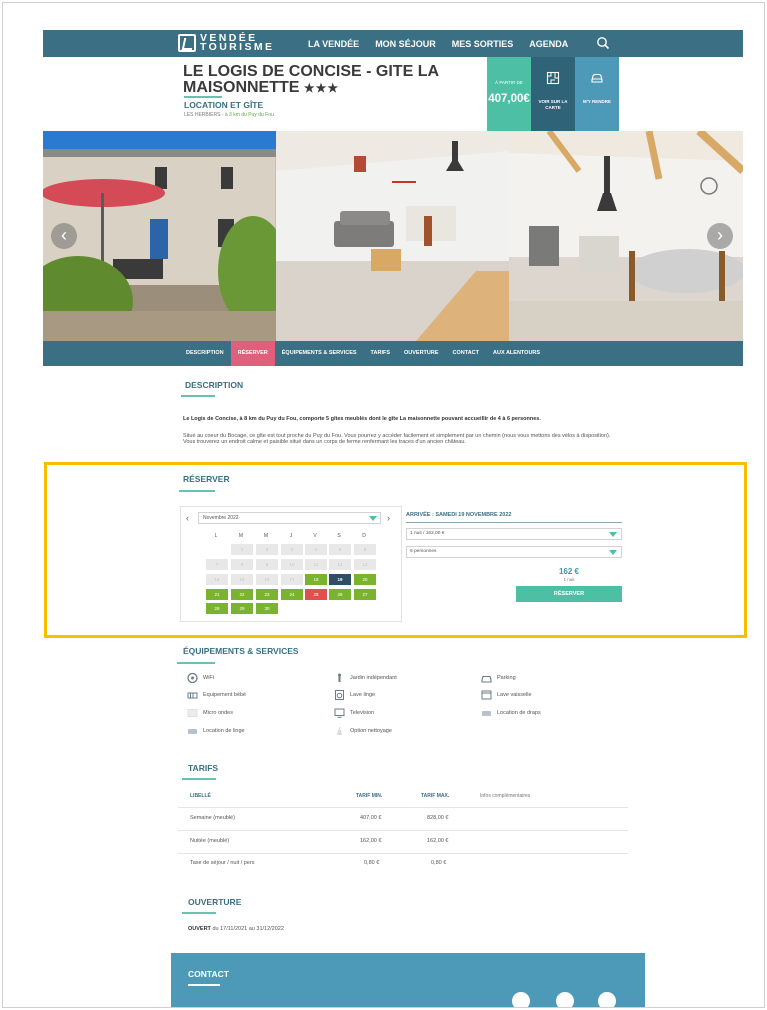  Describe the element at coordinates (720, 236) in the screenshot. I see `gallery-next-button: ›` at that location.